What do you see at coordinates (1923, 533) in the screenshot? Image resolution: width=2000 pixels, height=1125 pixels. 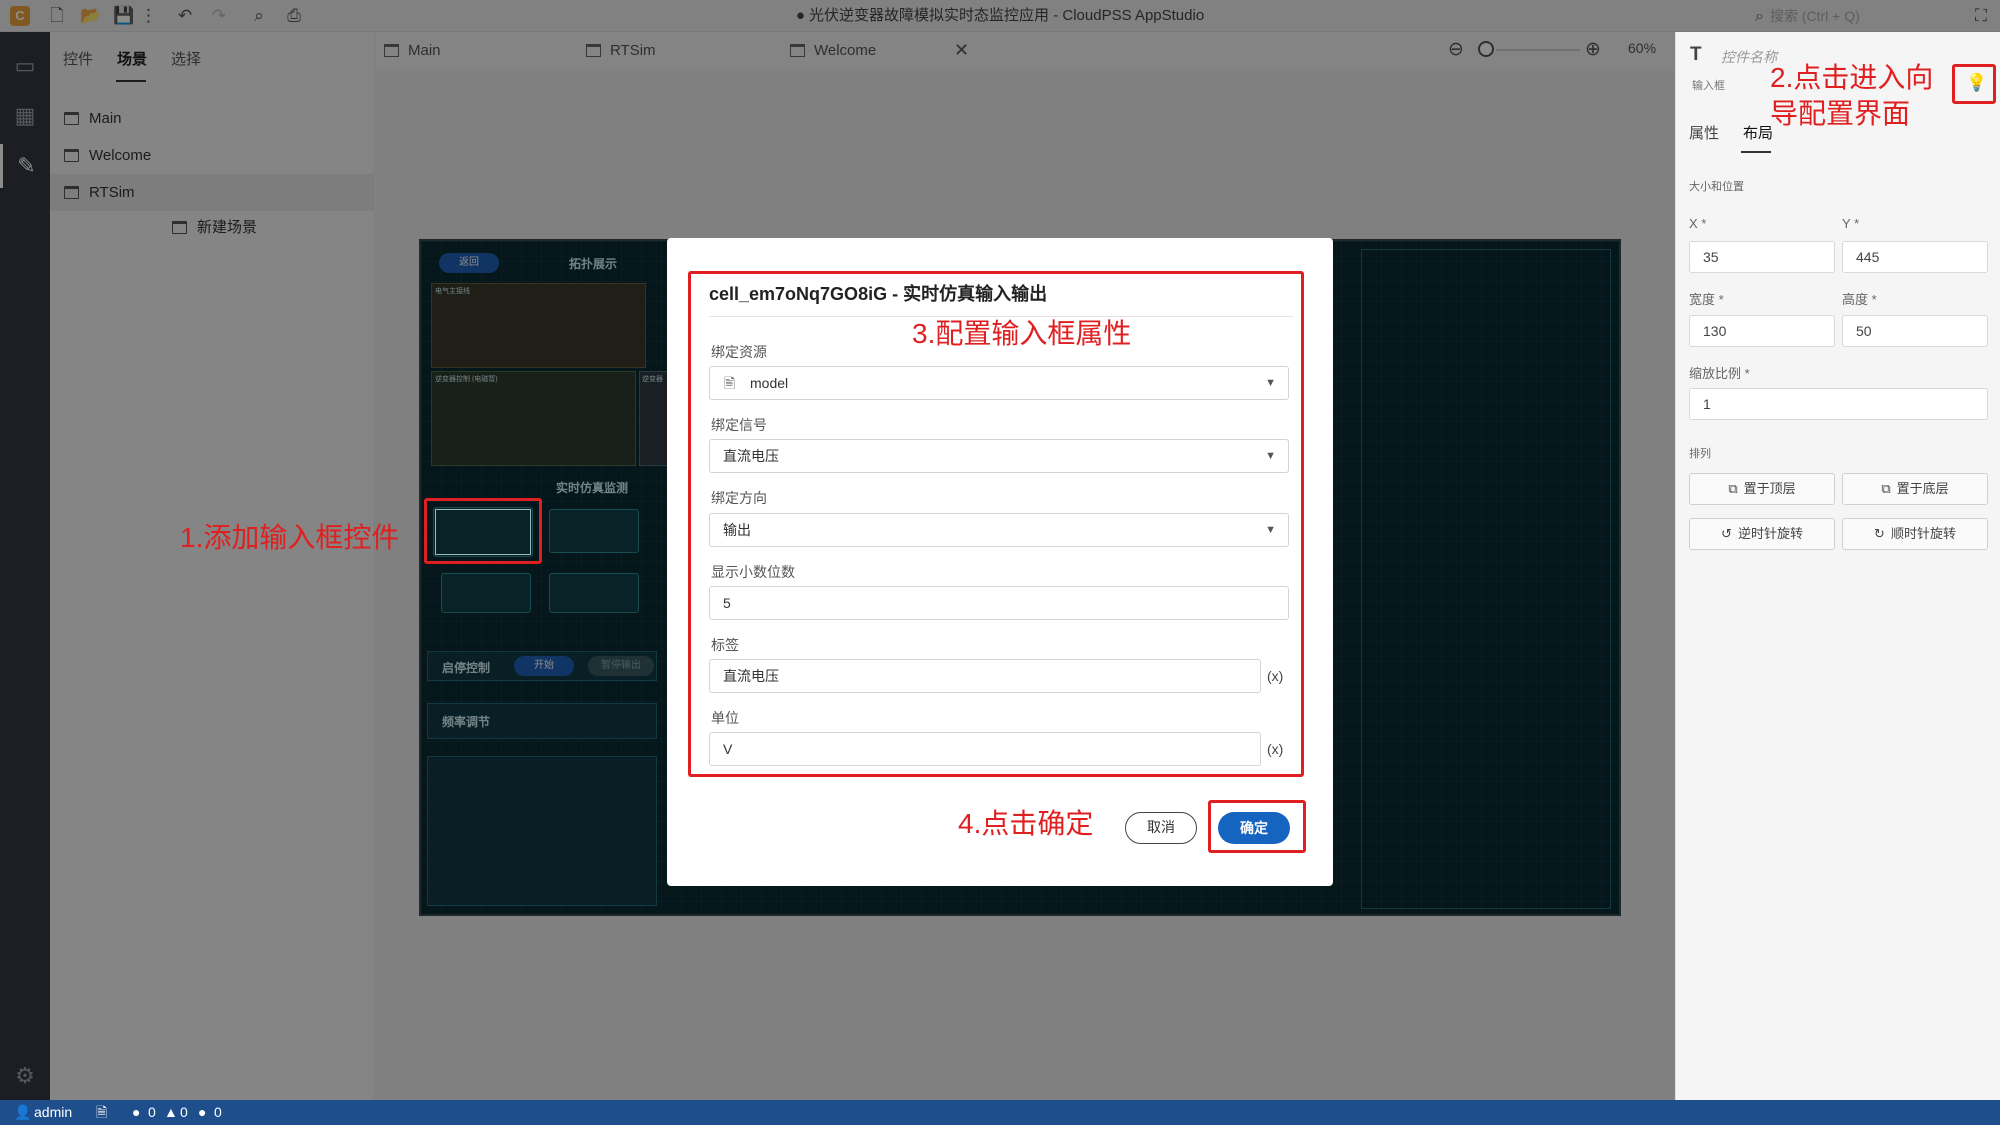 I see `rotate-cw-label: 顺时针旋转` at bounding box center [1923, 533].